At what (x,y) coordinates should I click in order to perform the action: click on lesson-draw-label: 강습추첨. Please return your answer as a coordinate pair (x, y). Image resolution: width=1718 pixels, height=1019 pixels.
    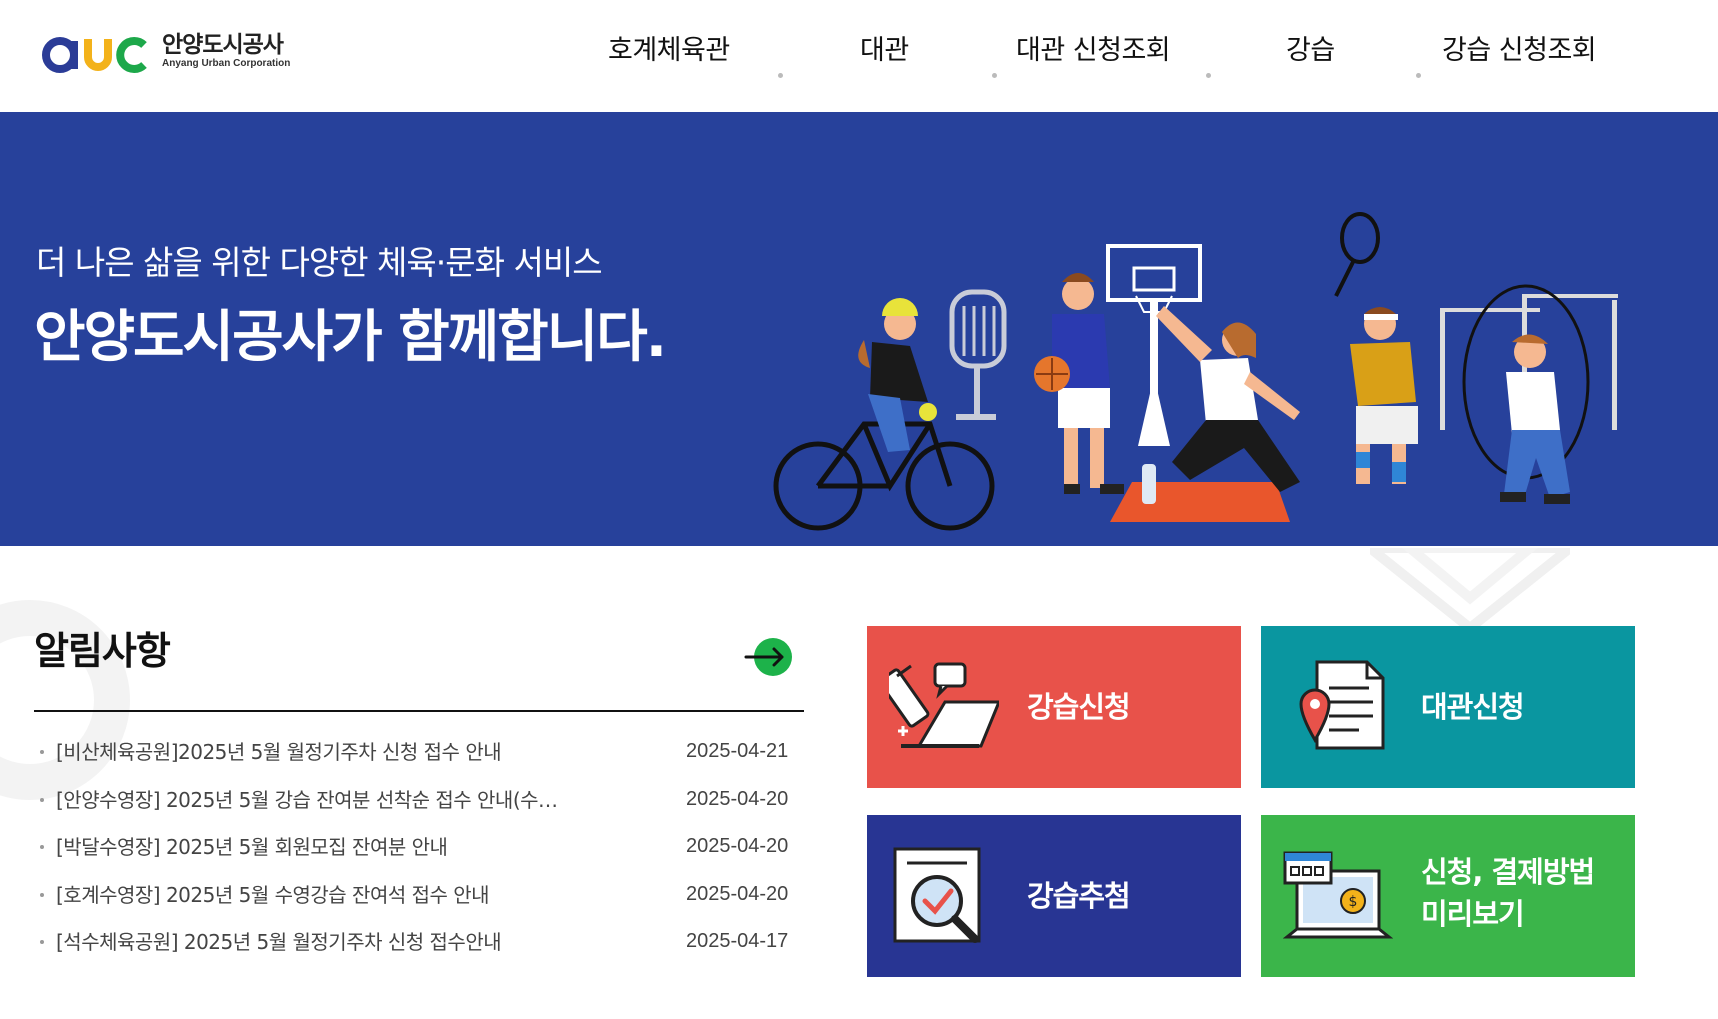
    Looking at the image, I should click on (1079, 896).